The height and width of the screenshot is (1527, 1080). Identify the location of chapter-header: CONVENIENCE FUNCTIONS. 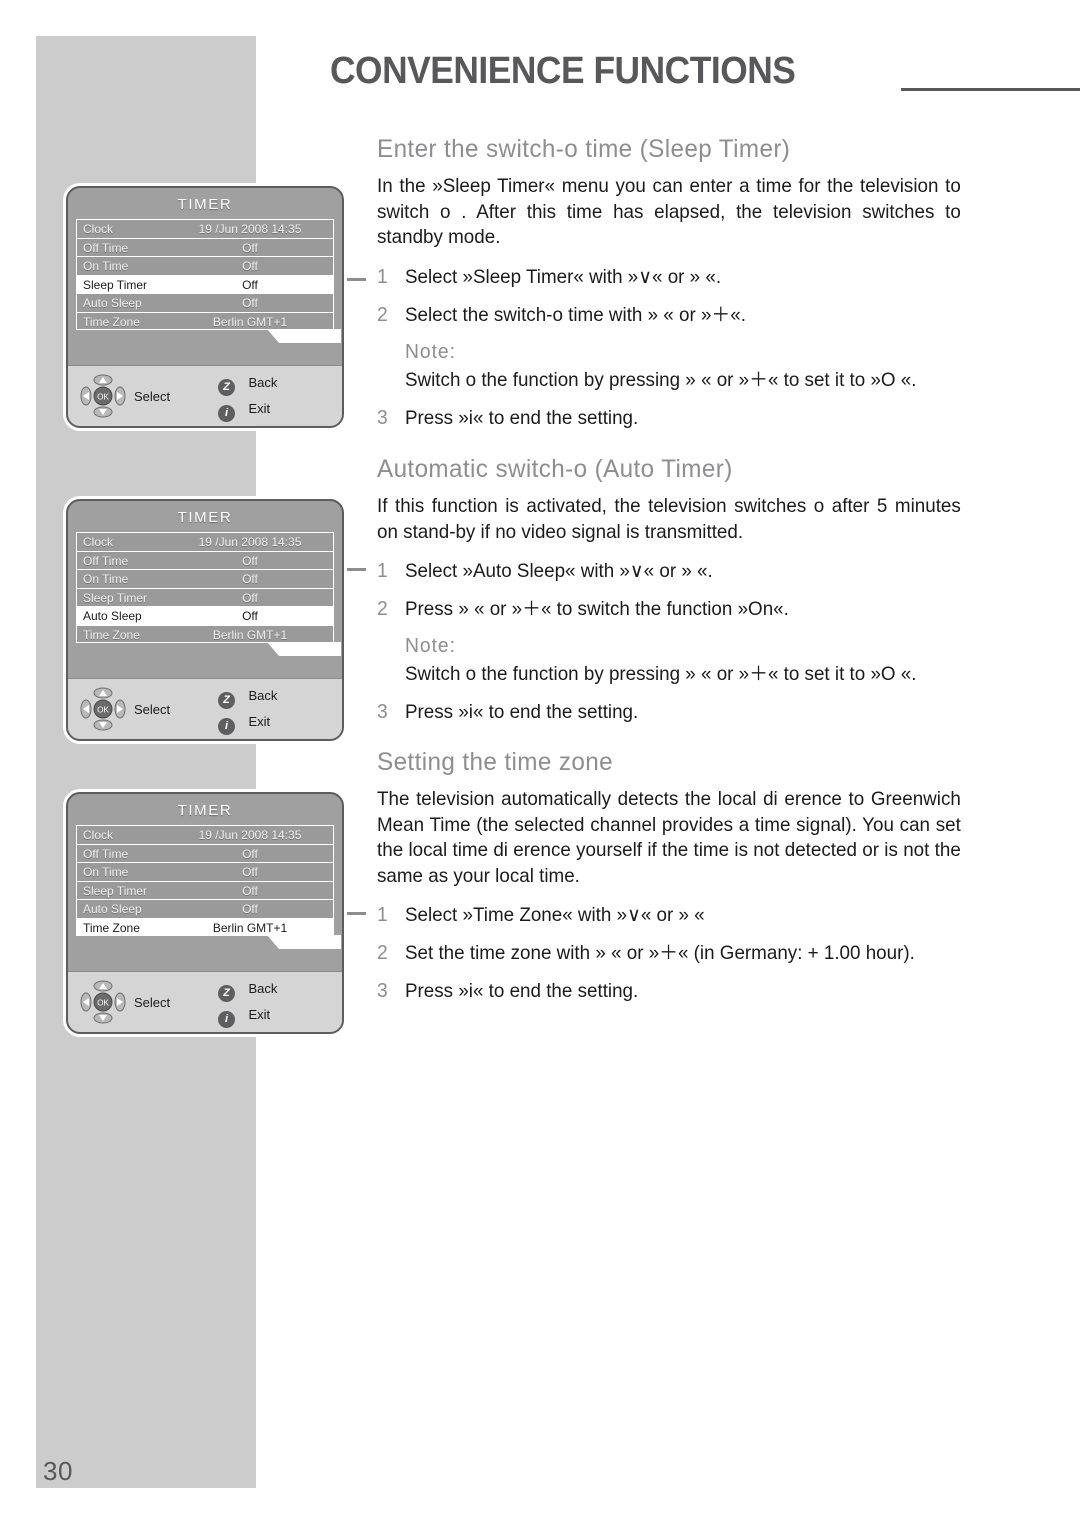
(705, 76).